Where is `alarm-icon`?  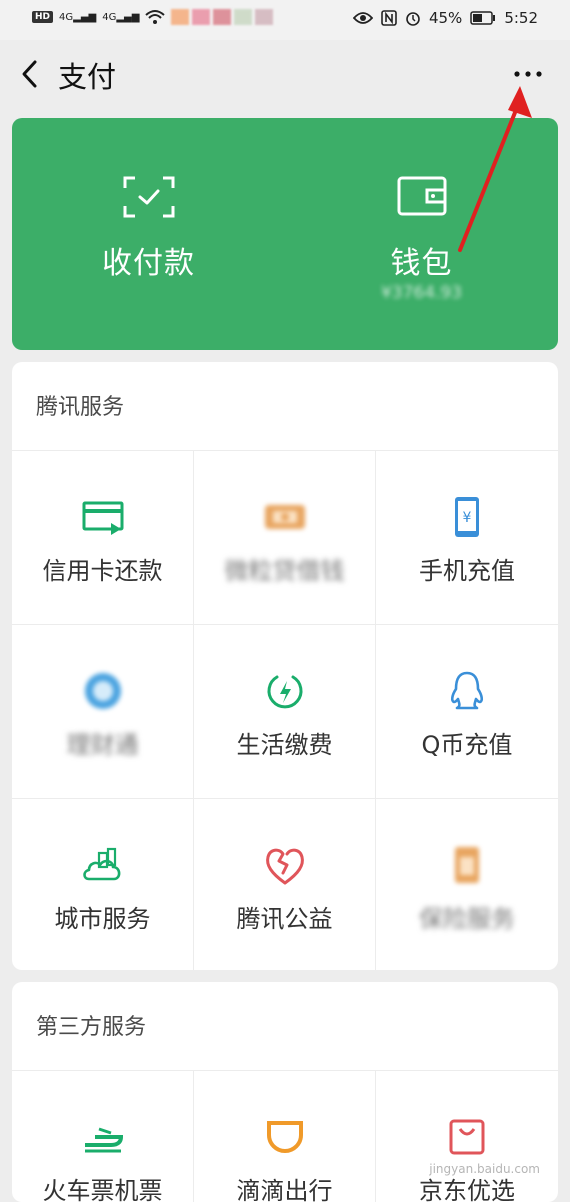 alarm-icon is located at coordinates (413, 19).